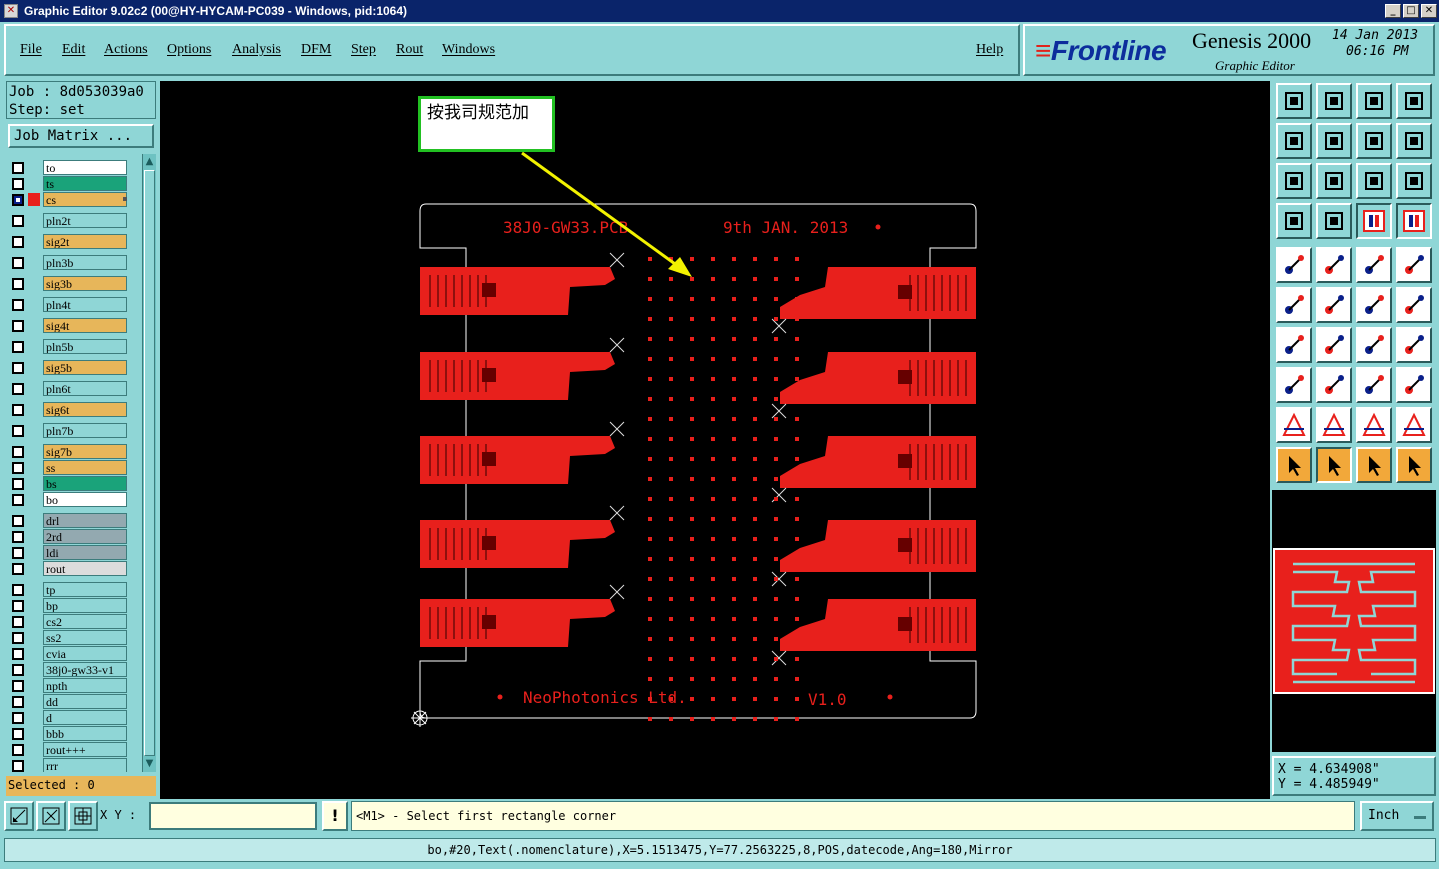  What do you see at coordinates (85, 409) in the screenshot?
I see `layer-name: sig6t` at bounding box center [85, 409].